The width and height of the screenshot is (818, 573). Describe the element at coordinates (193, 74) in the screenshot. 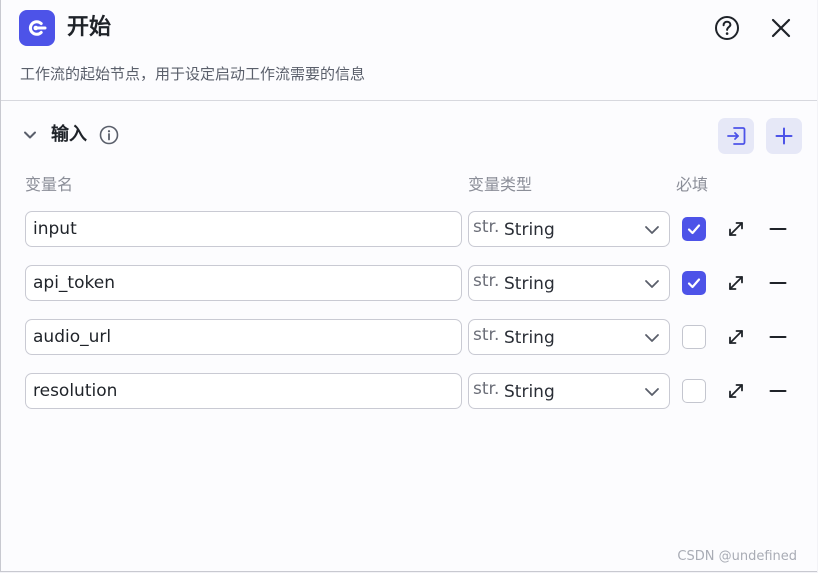

I see `panel-description: 工作流的起始节点，用于设定启动工作流需要的信息` at that location.